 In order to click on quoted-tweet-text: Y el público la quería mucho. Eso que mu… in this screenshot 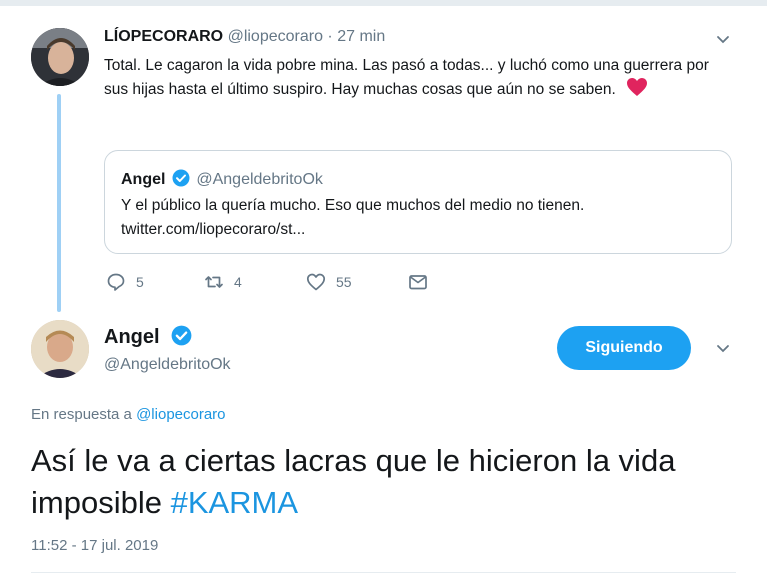, I will do `click(353, 205)`.